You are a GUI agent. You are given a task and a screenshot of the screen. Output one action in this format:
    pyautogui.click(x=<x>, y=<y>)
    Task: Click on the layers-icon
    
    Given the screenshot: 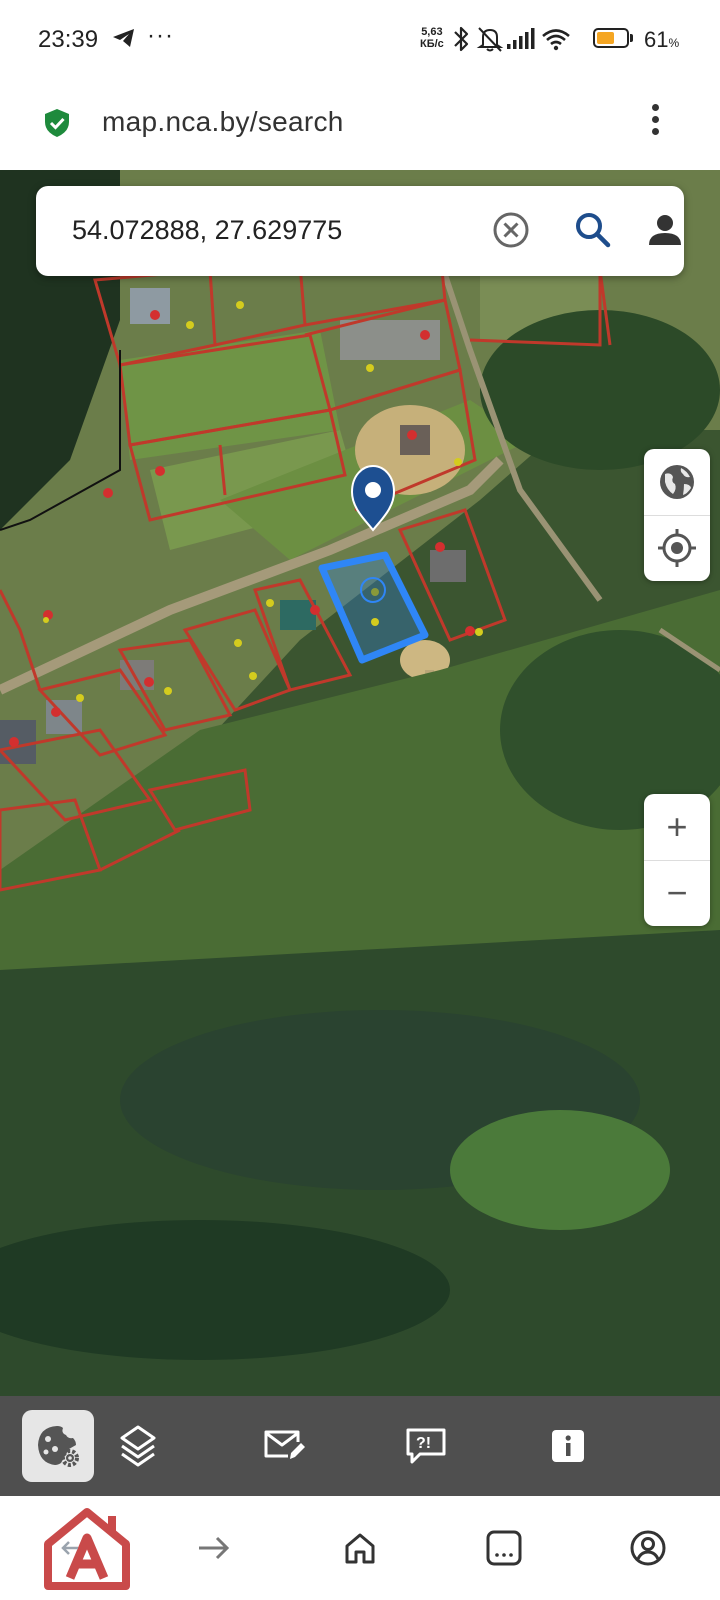 What is the action you would take?
    pyautogui.click(x=138, y=1446)
    